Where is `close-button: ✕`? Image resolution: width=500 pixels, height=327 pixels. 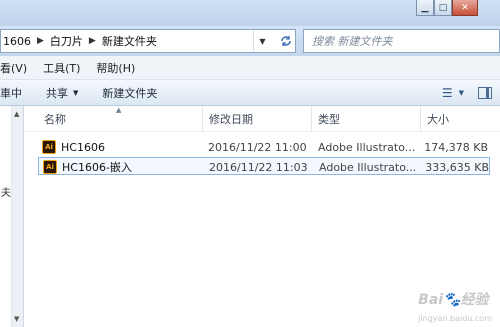
close-button: ✕ is located at coordinates (465, 8).